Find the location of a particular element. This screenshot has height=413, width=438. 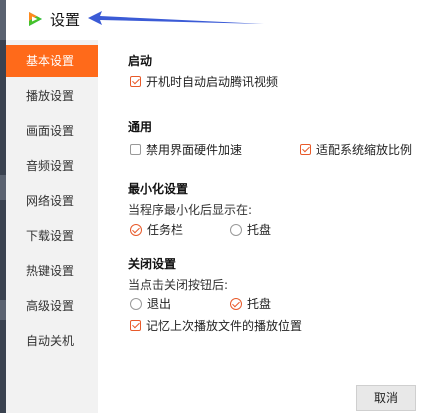

remember-position-checkbox: 记忆上次播放文件的播放位置 is located at coordinates (216, 325).